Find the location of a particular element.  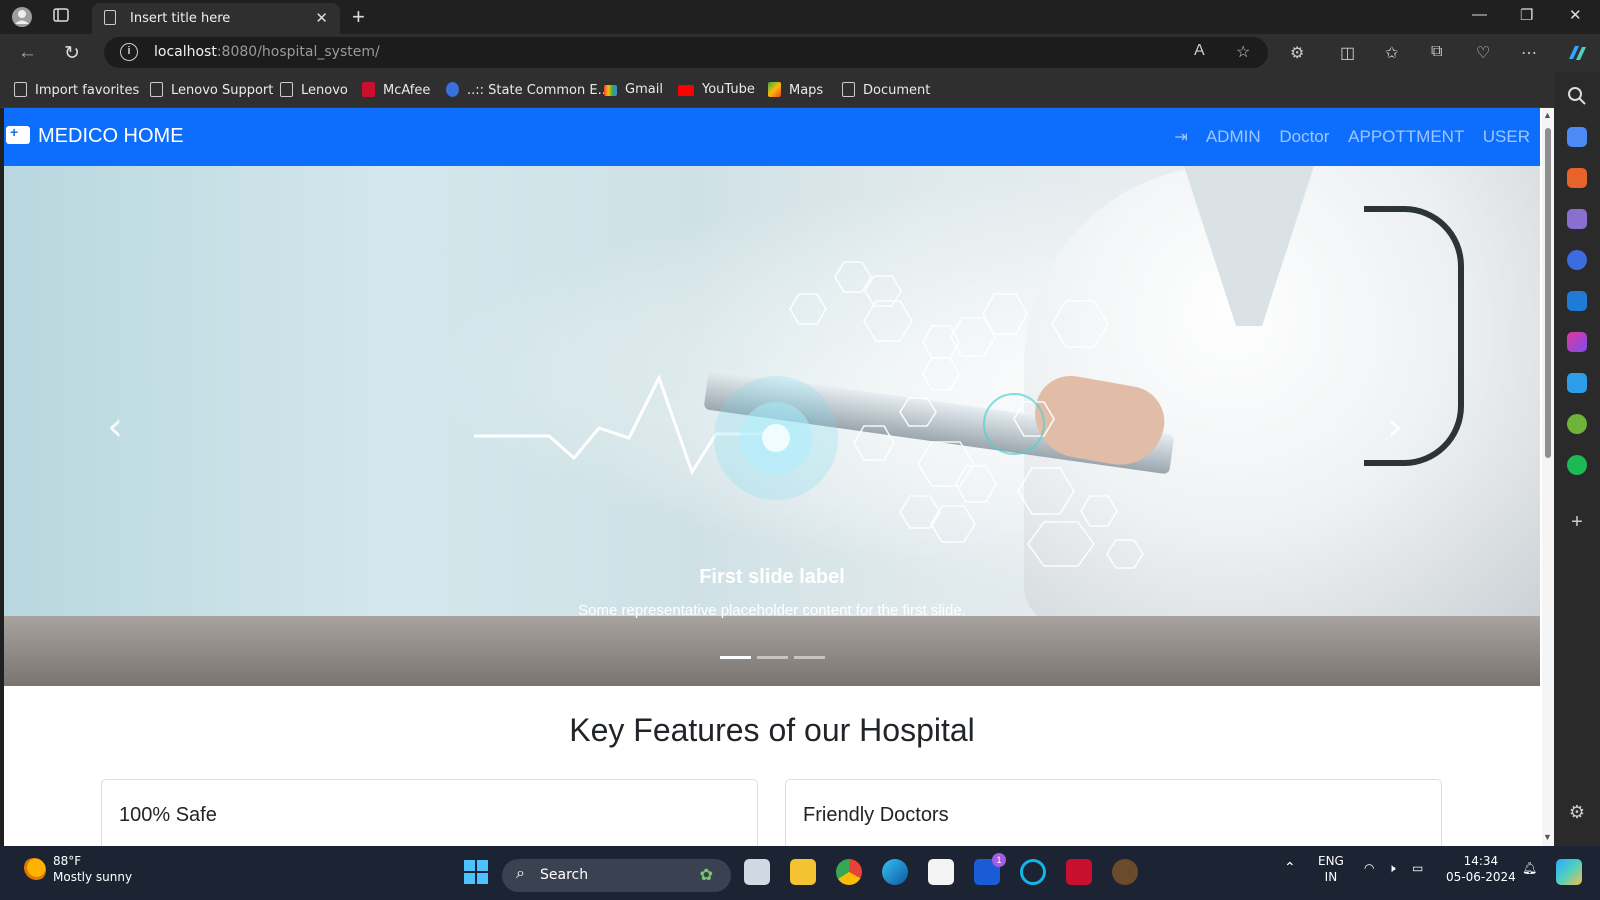

bookmark-gmail: Gmail is located at coordinates (633, 89).